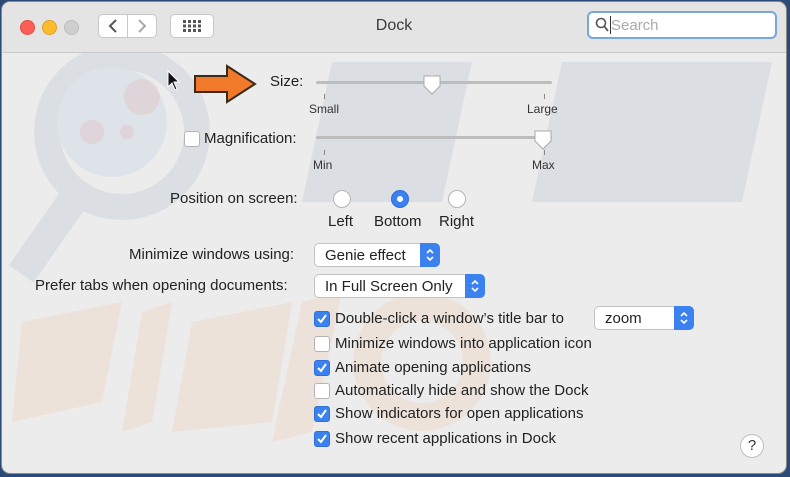 This screenshot has height=477, width=790. Describe the element at coordinates (543, 140) in the screenshot. I see `magnification-slider-knob` at that location.